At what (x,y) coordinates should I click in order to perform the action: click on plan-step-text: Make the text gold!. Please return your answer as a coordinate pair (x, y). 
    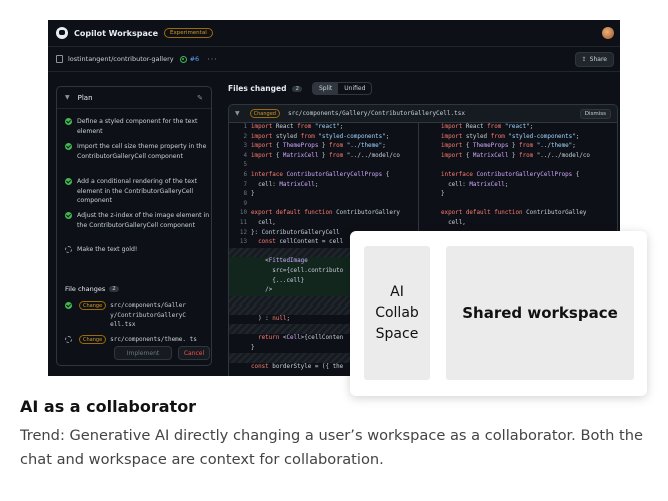
    Looking at the image, I should click on (107, 249).